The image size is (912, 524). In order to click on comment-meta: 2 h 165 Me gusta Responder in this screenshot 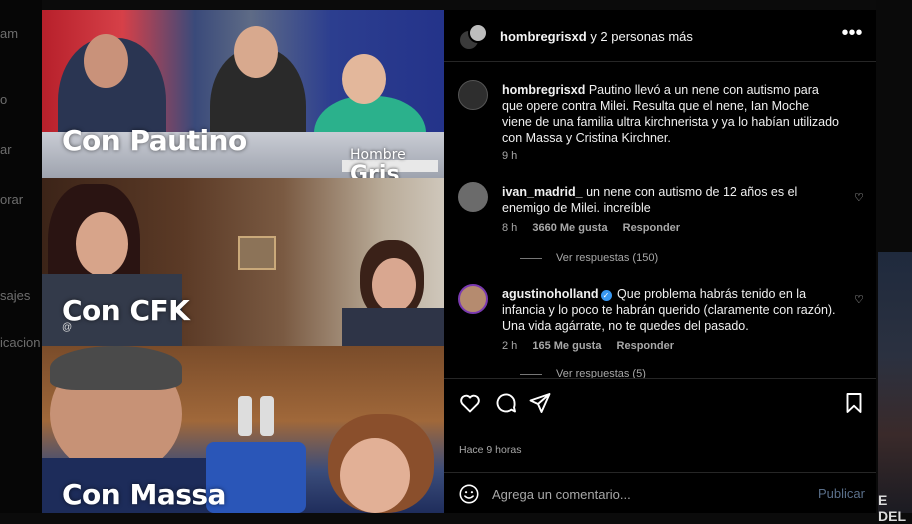, I will do `click(594, 346)`.